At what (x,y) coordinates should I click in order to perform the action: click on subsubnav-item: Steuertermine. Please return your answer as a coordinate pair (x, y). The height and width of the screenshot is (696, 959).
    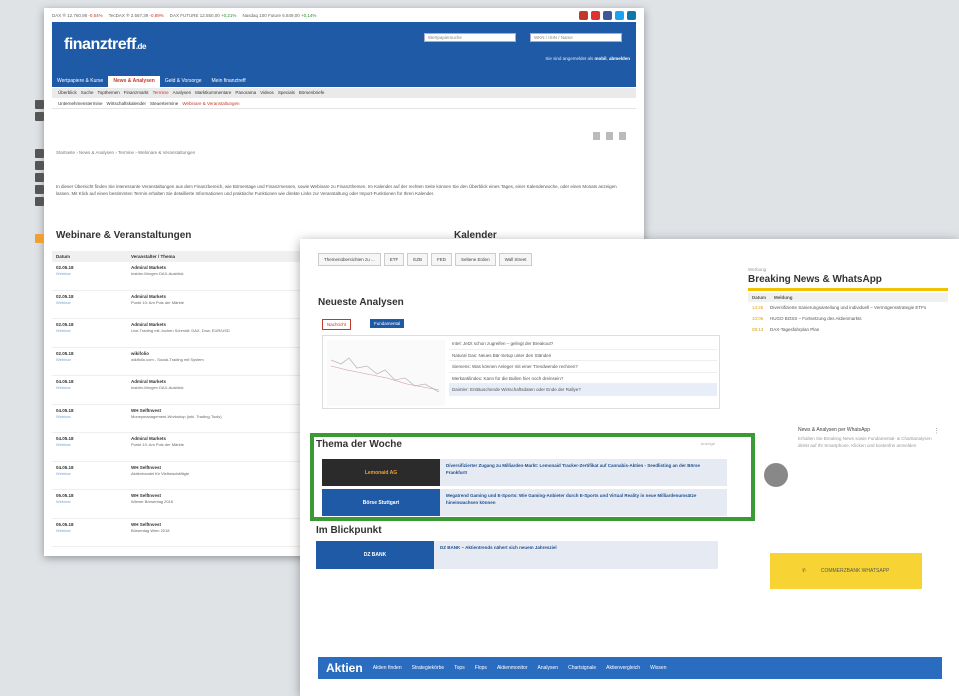
    Looking at the image, I should click on (164, 103).